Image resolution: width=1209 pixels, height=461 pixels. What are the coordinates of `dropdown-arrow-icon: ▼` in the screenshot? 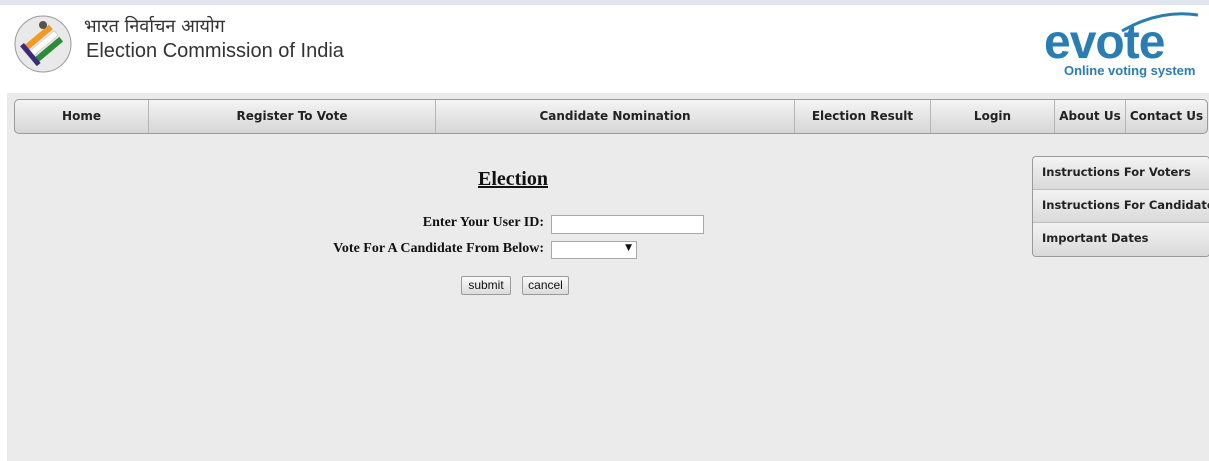 It's located at (628, 248).